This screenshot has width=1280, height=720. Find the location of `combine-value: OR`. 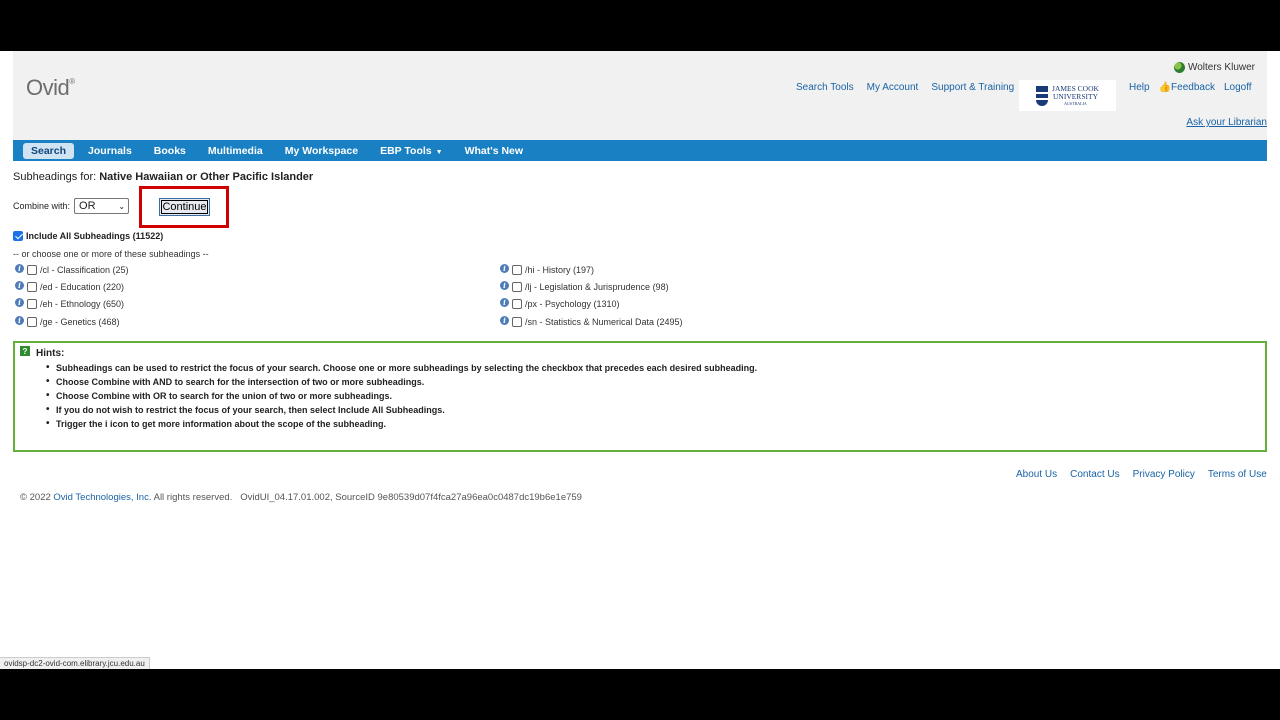

combine-value: OR is located at coordinates (87, 206).